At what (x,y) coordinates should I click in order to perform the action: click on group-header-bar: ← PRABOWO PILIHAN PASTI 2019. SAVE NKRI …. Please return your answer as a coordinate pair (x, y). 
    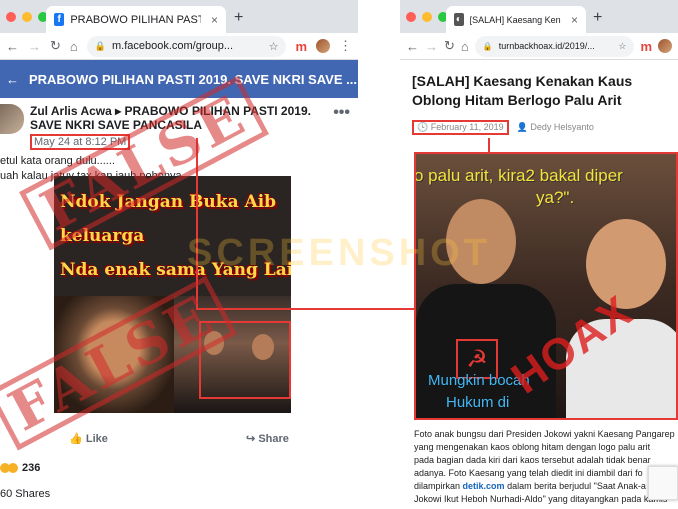
    Looking at the image, I should click on (179, 79).